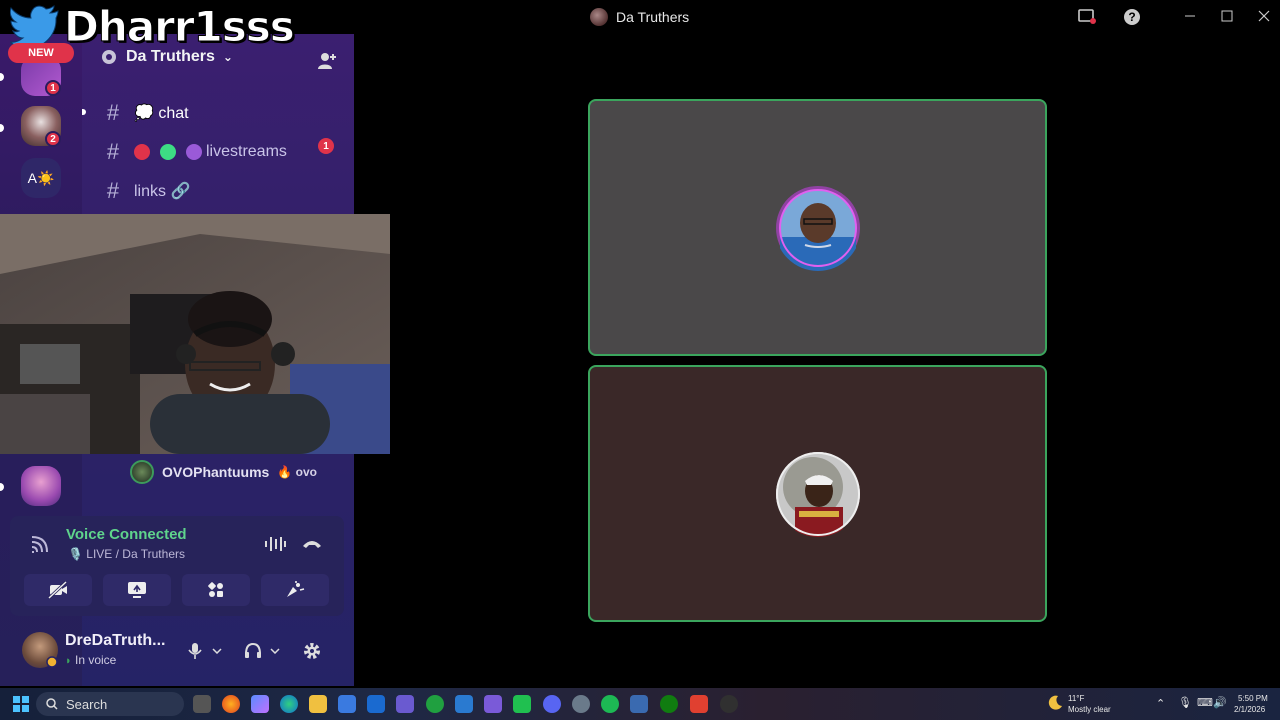 The image size is (1280, 720). Describe the element at coordinates (1220, 702) in the screenshot. I see `volume-icon: 🔊` at that location.